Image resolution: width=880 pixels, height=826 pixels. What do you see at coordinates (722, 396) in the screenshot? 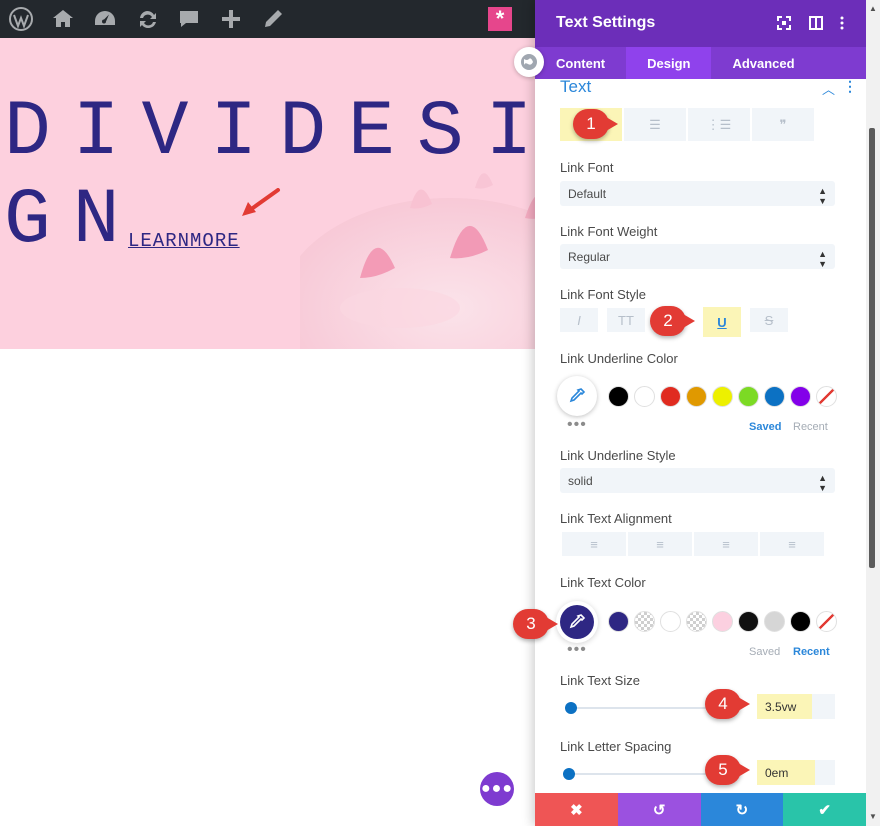
I see `swatch-yellow` at bounding box center [722, 396].